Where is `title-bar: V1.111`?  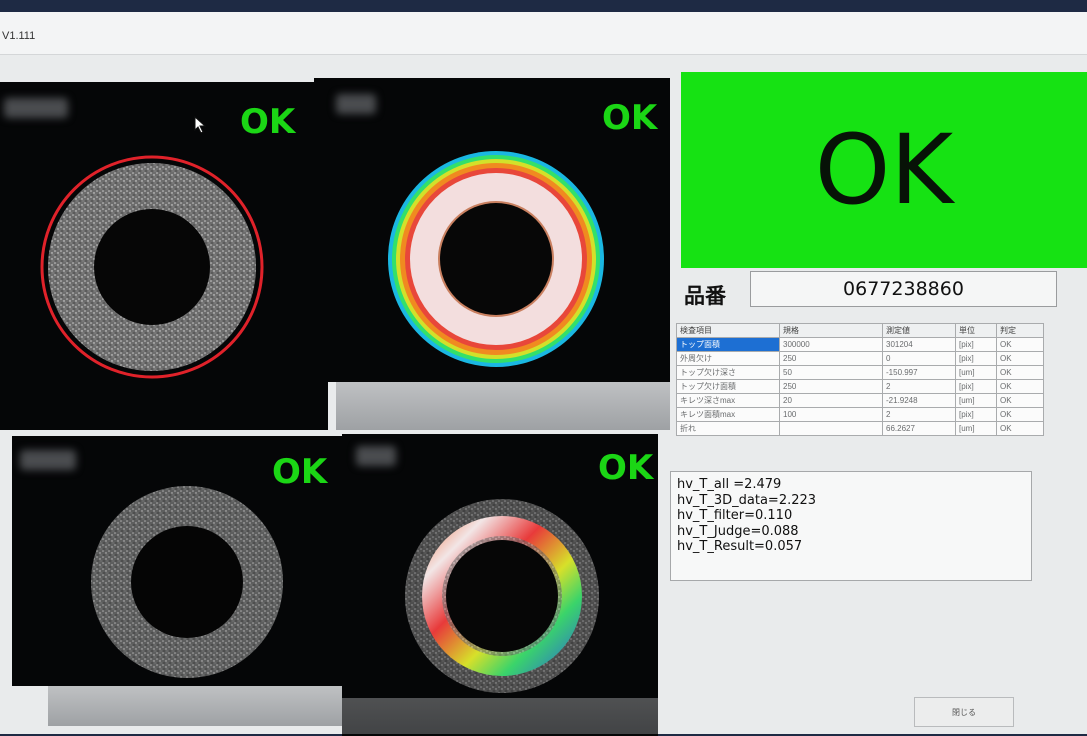
title-bar: V1.111 is located at coordinates (543, 33).